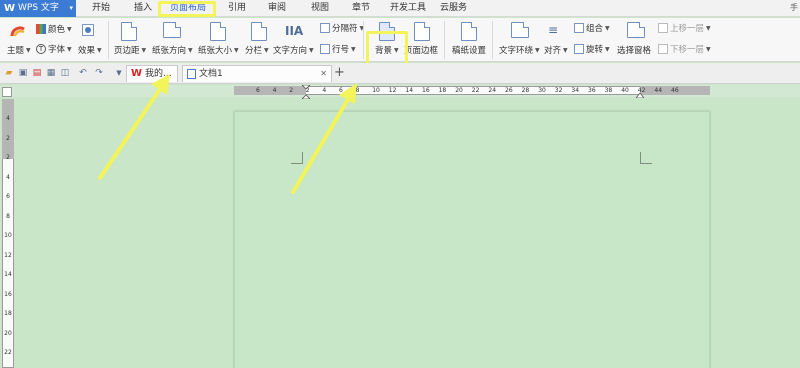 This screenshot has height=368, width=800. What do you see at coordinates (595, 50) in the screenshot?
I see `rotate-label: 旋转` at bounding box center [595, 50].